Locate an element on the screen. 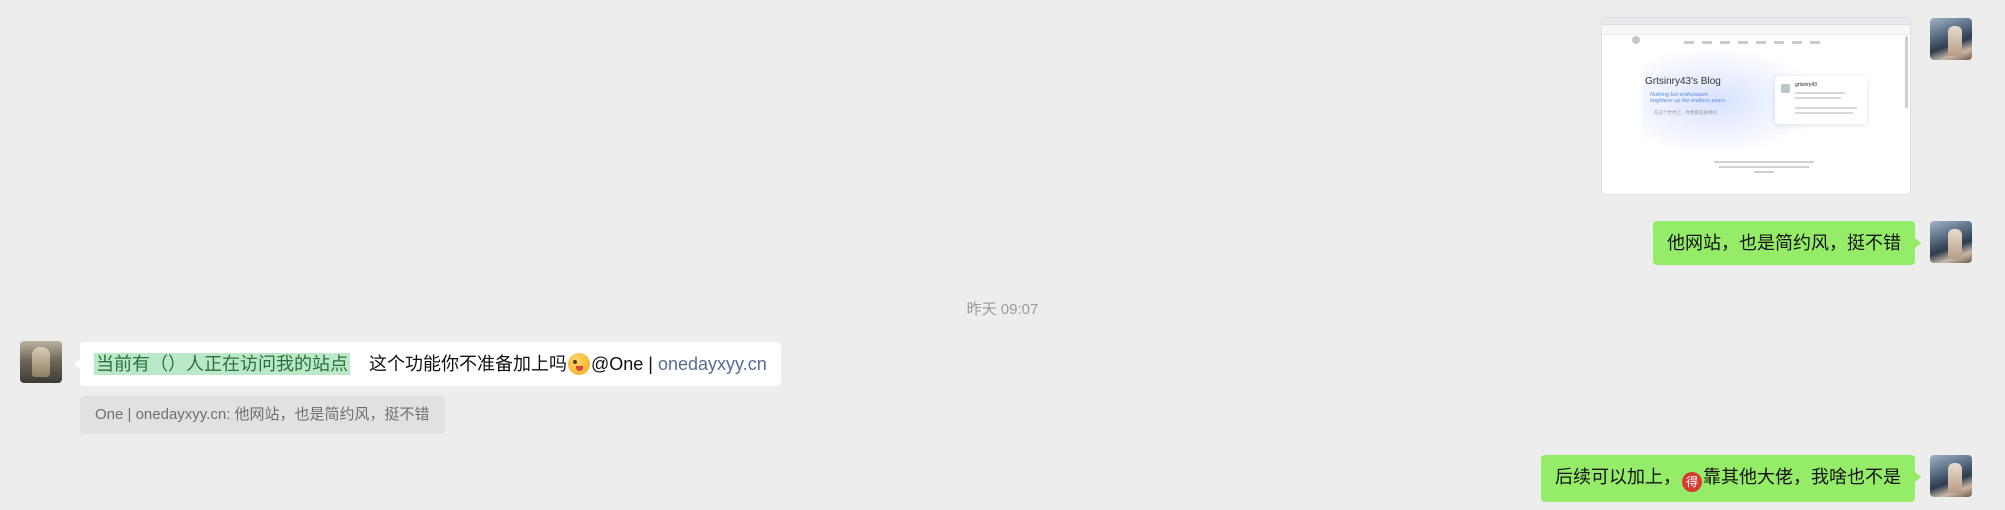 The height and width of the screenshot is (510, 2005). message-text: 他网站，也是简约风，挺不错 is located at coordinates (1784, 243).